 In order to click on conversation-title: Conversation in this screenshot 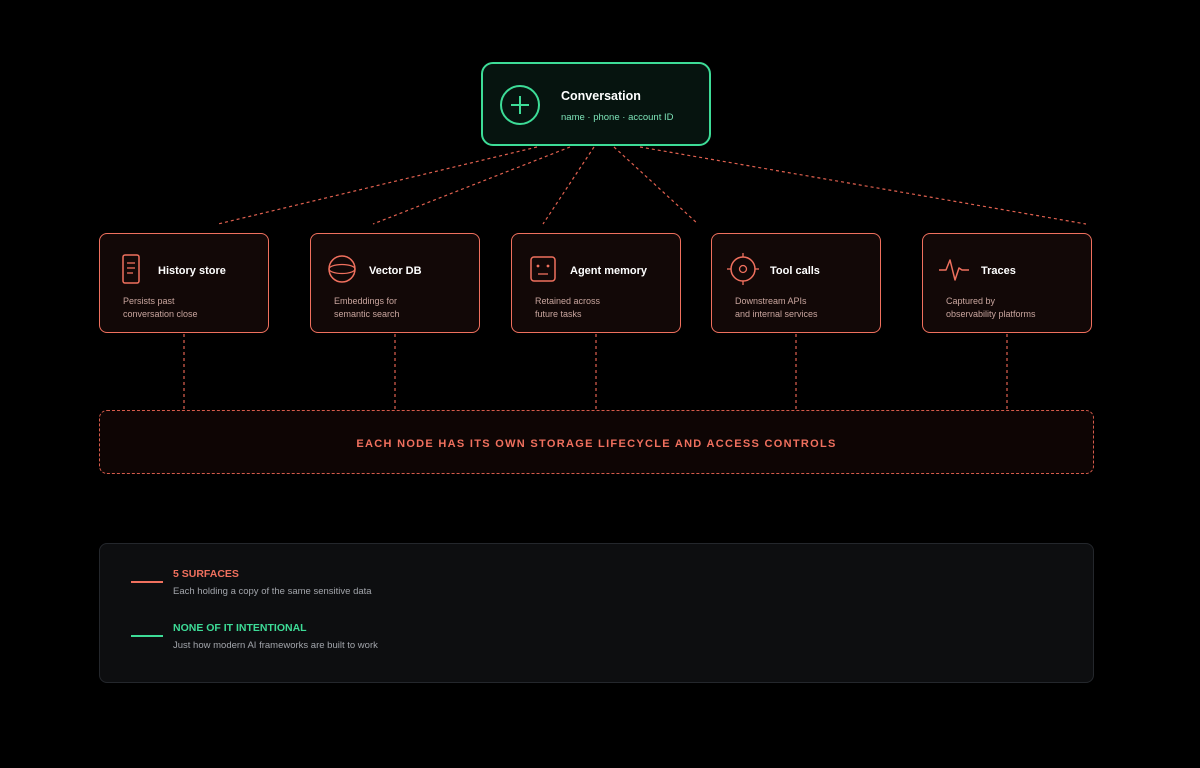, I will do `click(601, 96)`.